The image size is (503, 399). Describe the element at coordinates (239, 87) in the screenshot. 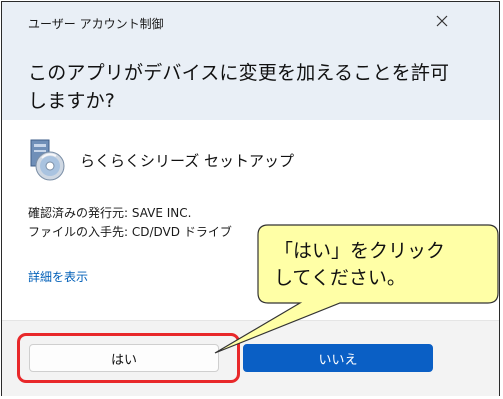

I see `consent-question: このアプリがデバイスに変更を加えることを許可しますか?` at that location.